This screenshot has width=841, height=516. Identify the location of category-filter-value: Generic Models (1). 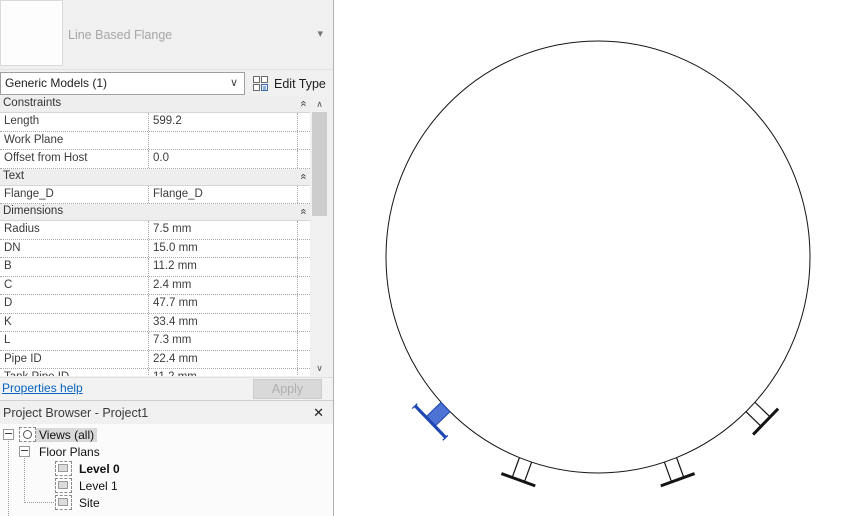
(56, 83).